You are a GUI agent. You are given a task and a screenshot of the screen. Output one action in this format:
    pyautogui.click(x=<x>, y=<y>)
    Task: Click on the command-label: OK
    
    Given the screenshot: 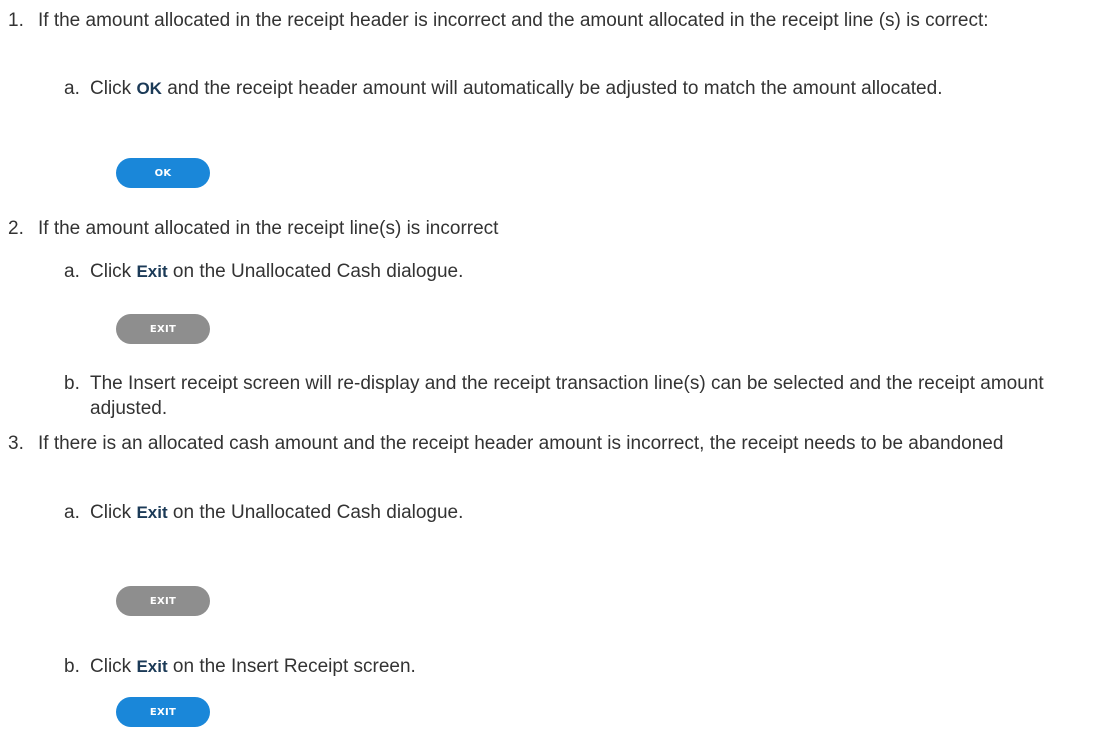 What is the action you would take?
    pyautogui.click(x=149, y=88)
    